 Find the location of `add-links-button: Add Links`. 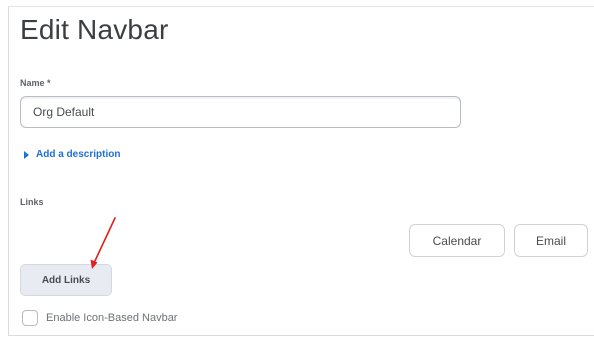

add-links-button: Add Links is located at coordinates (66, 280).